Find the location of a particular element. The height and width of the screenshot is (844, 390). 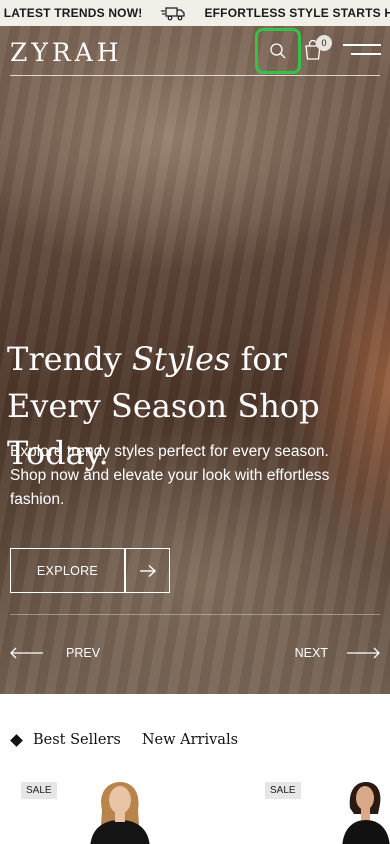

explore-button: EXPLORE is located at coordinates (67, 570).